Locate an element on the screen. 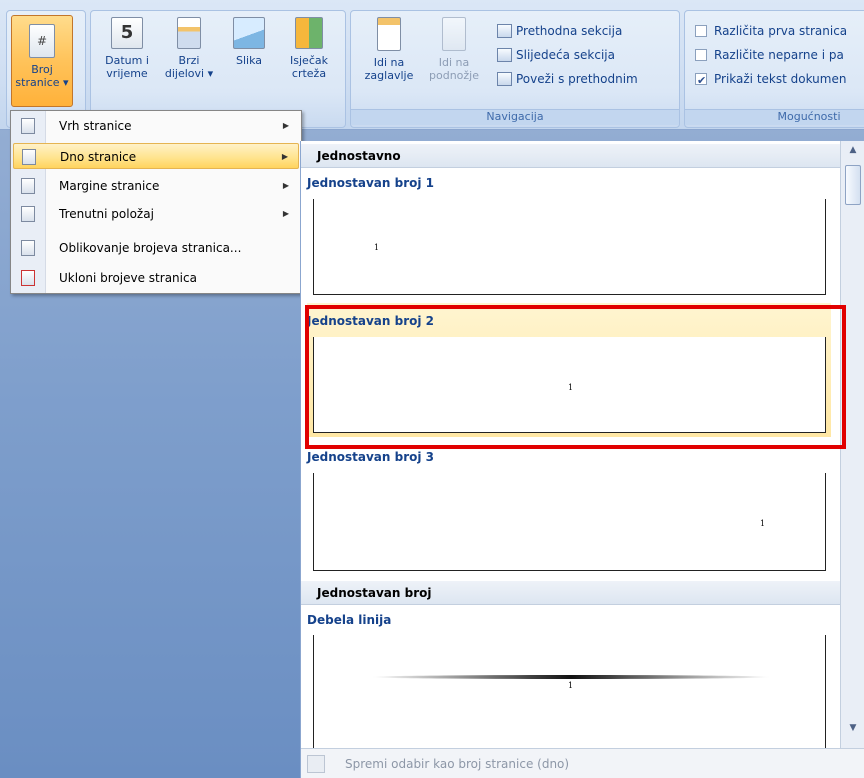 The image size is (864, 778). menu-item-top-of-page: Vrh stranice ▶ is located at coordinates (156, 126).